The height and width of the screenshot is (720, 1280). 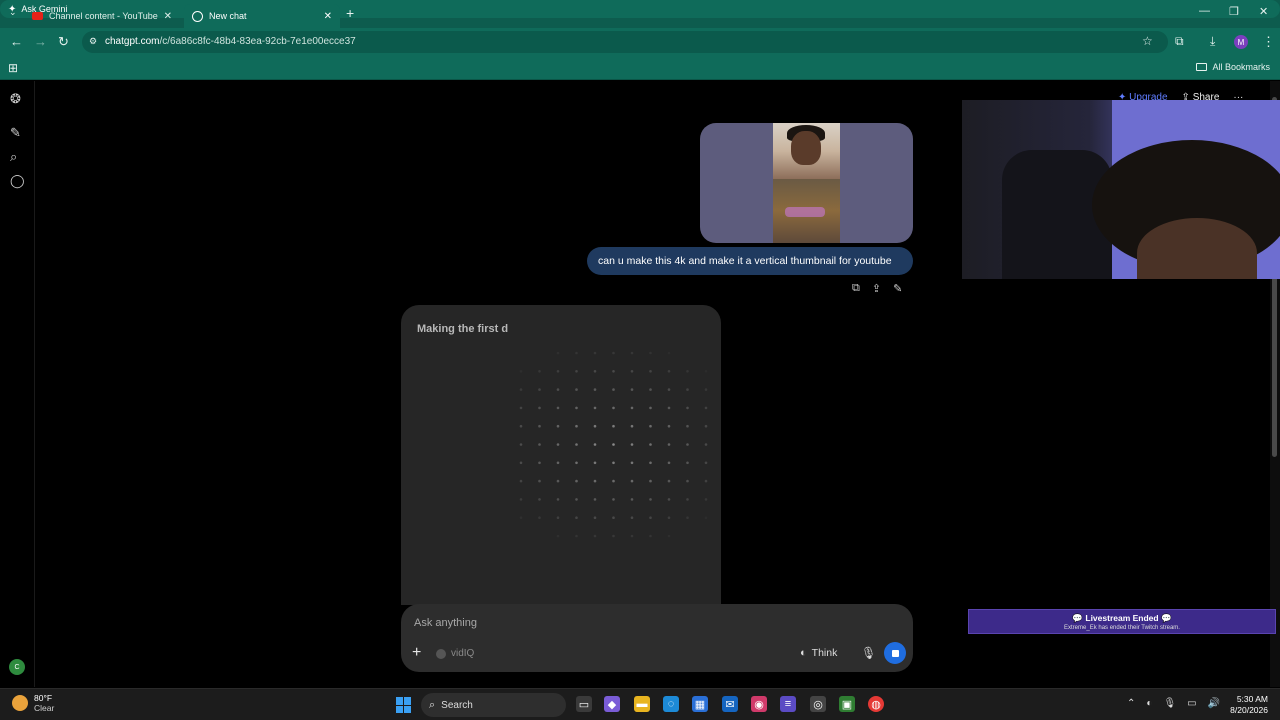 I want to click on add-attachment-button: +, so click(x=416, y=653).